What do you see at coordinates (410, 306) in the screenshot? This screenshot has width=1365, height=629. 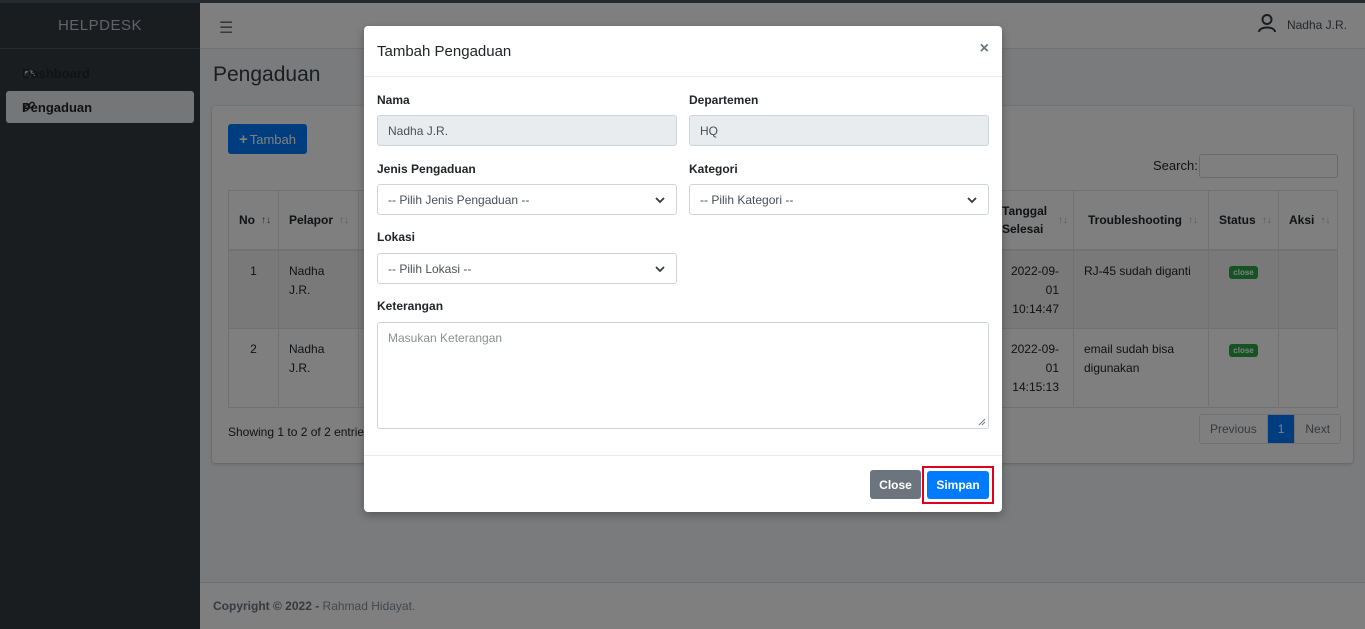 I see `keterangan-label: Keterangan` at bounding box center [410, 306].